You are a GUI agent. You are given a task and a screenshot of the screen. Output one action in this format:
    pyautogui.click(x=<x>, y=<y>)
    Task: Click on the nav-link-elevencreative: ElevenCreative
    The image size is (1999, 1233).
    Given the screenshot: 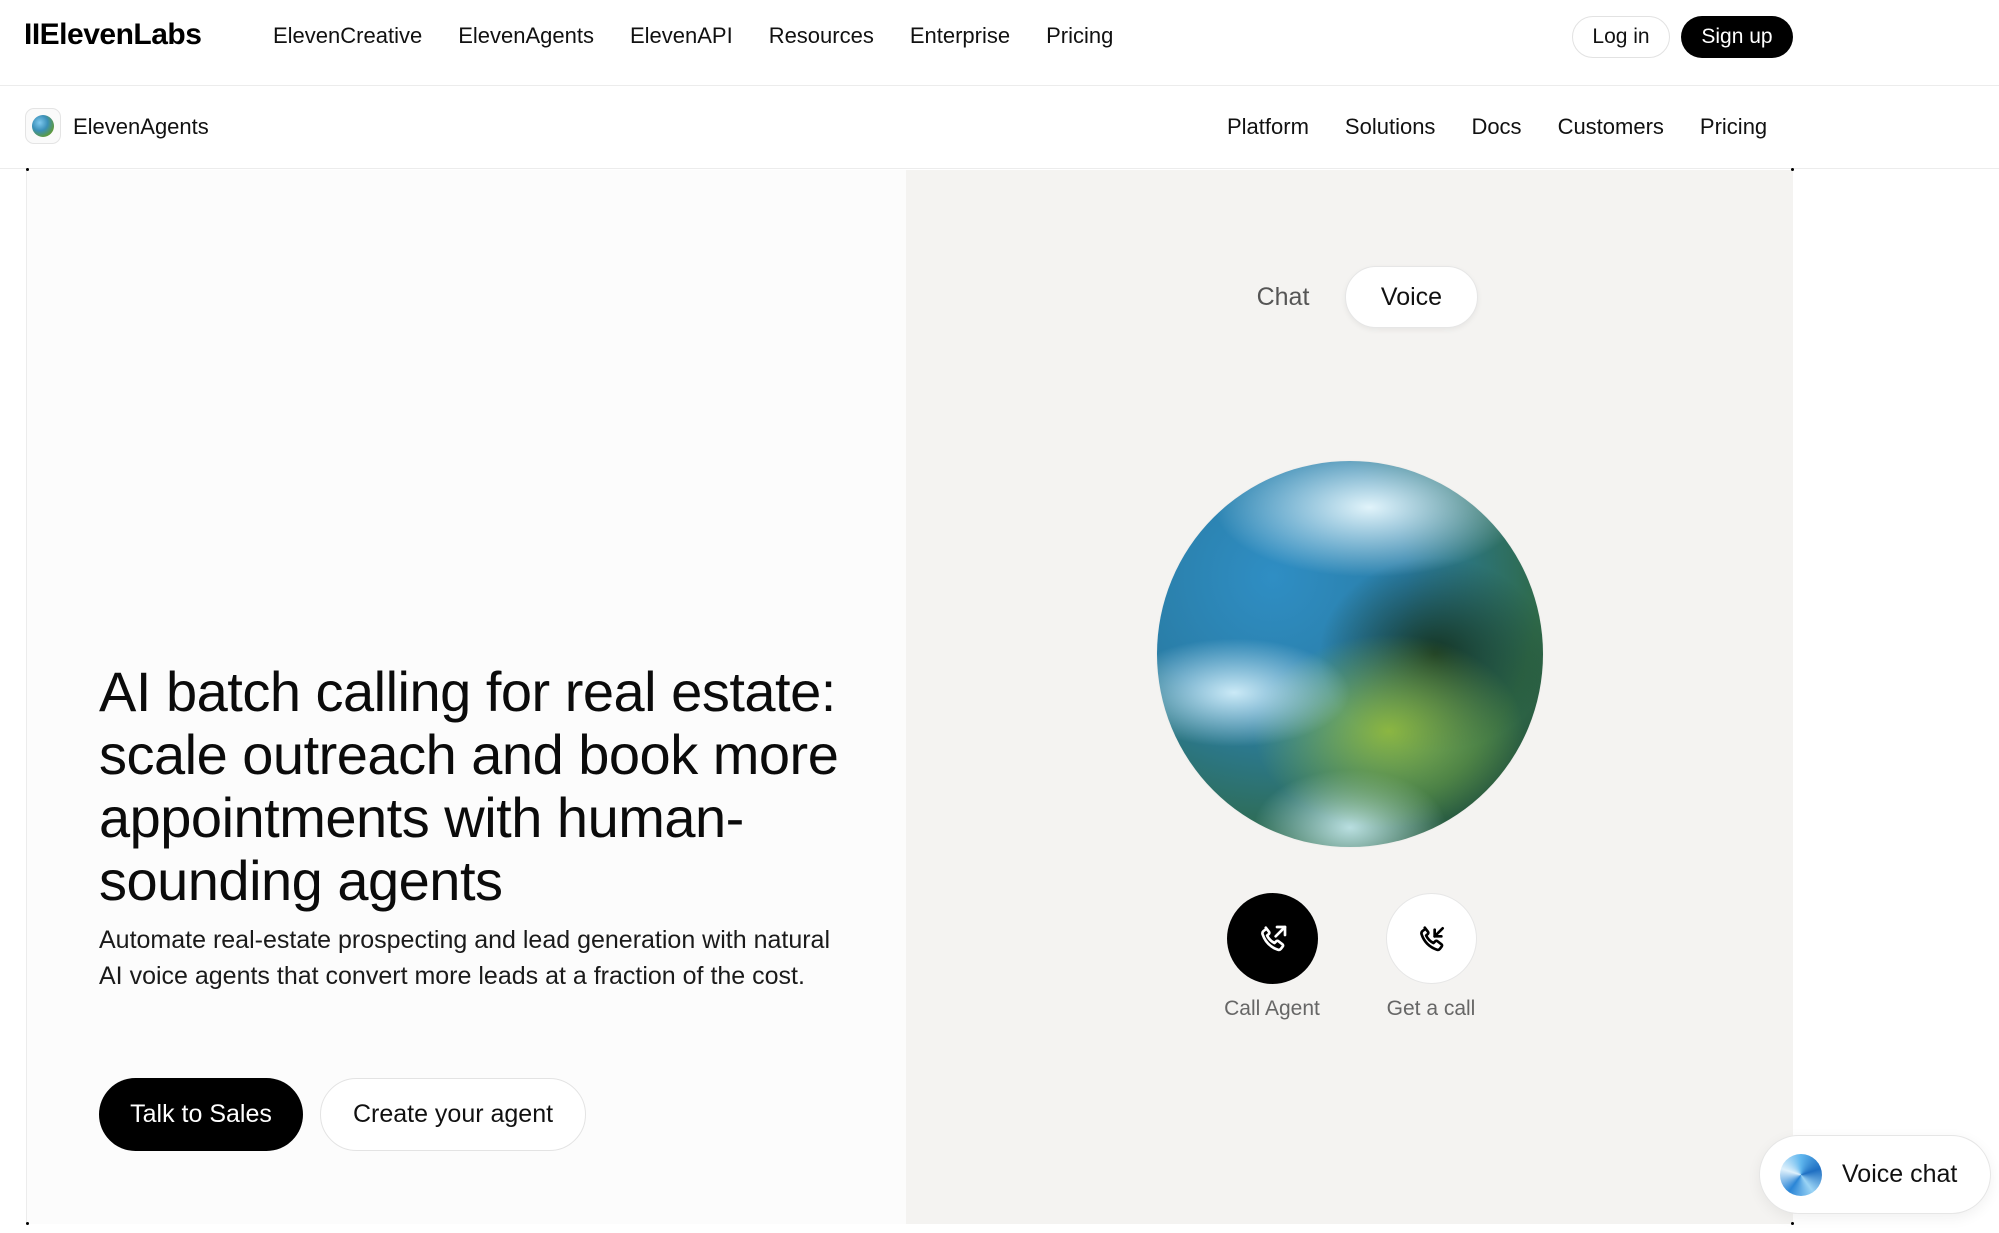 What is the action you would take?
    pyautogui.click(x=347, y=36)
    